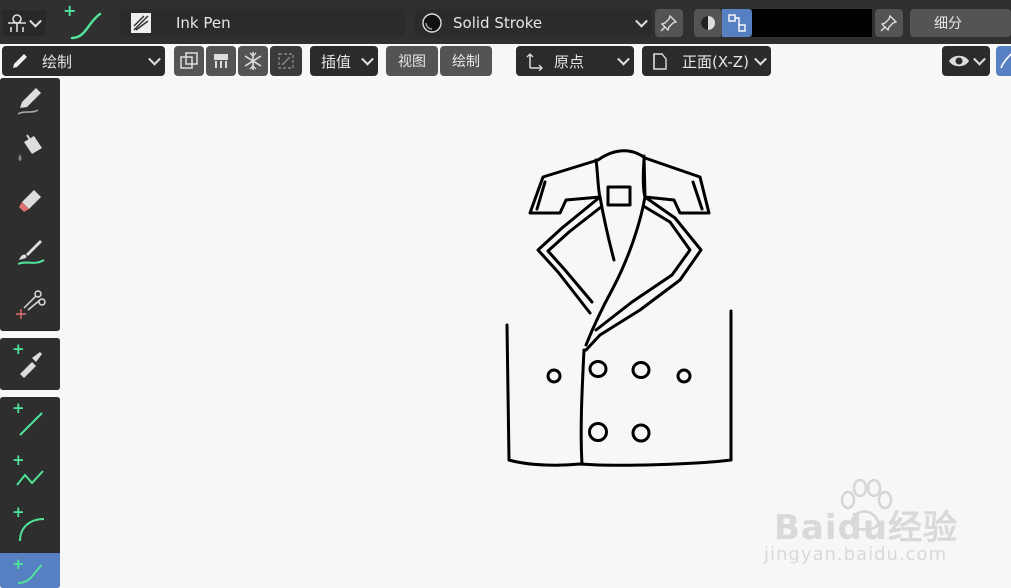 Image resolution: width=1011 pixels, height=588 pixels. Describe the element at coordinates (959, 61) in the screenshot. I see `eye-icon` at that location.